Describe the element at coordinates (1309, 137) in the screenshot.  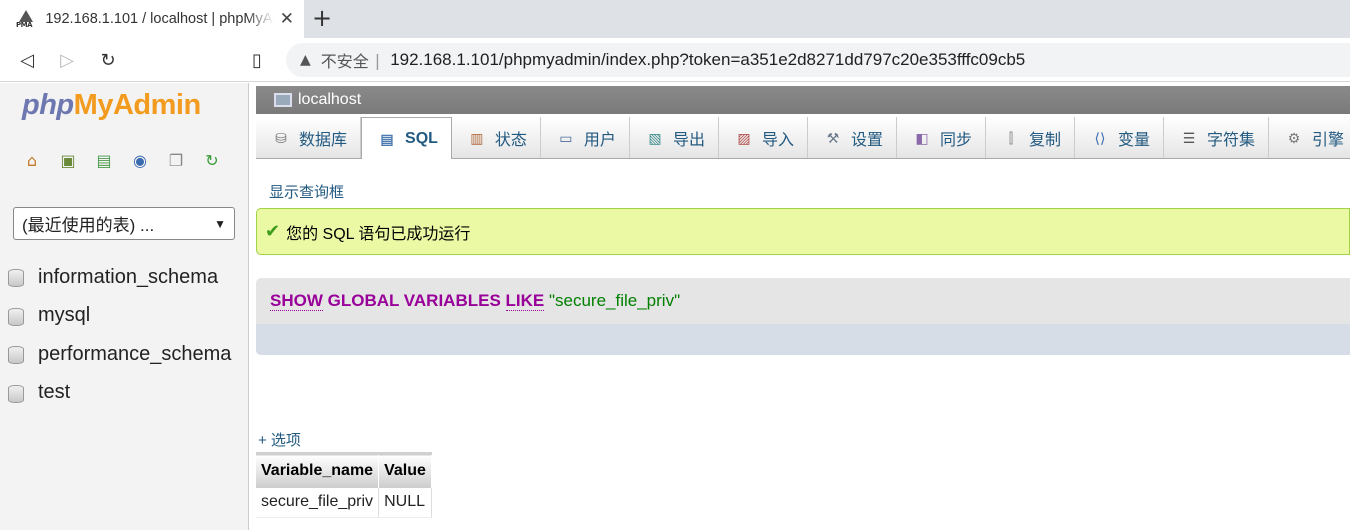
I see `tab-engines: ⚙ 引擎` at that location.